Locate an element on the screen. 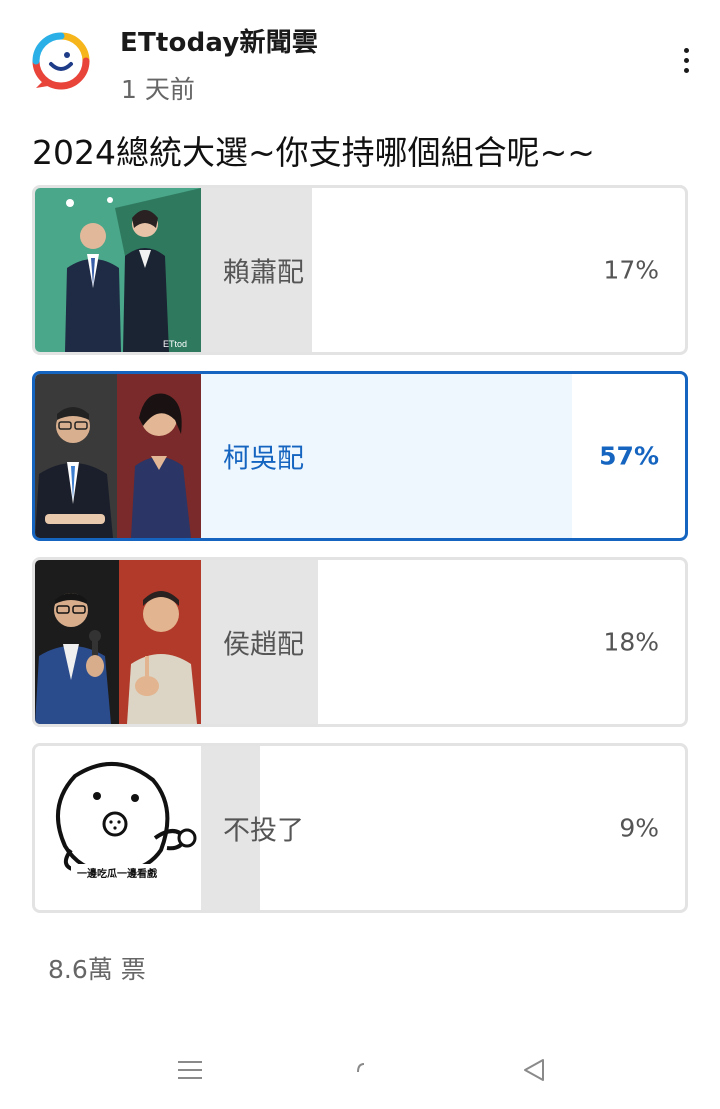 This screenshot has width=720, height=1109. option-label: 侯趙配 is located at coordinates (263, 645).